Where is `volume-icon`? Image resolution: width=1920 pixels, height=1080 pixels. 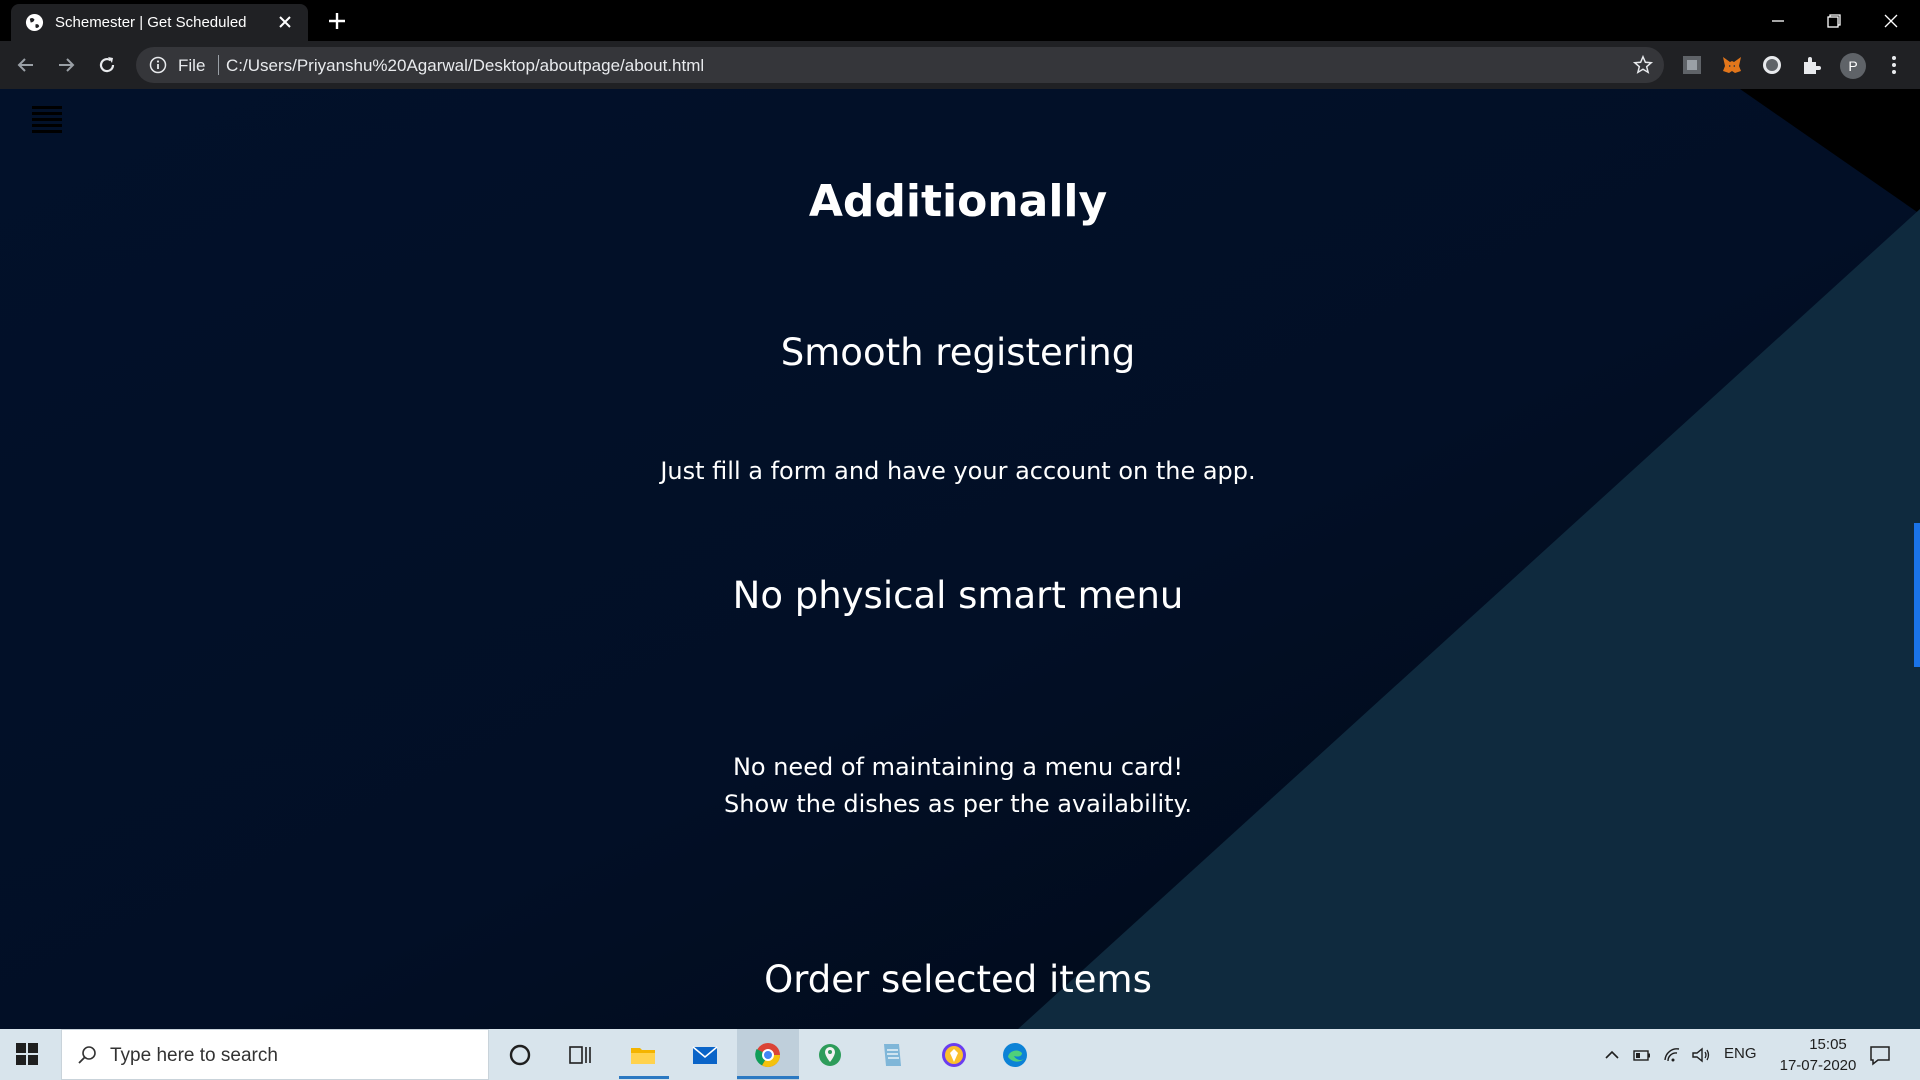 volume-icon is located at coordinates (1701, 1055).